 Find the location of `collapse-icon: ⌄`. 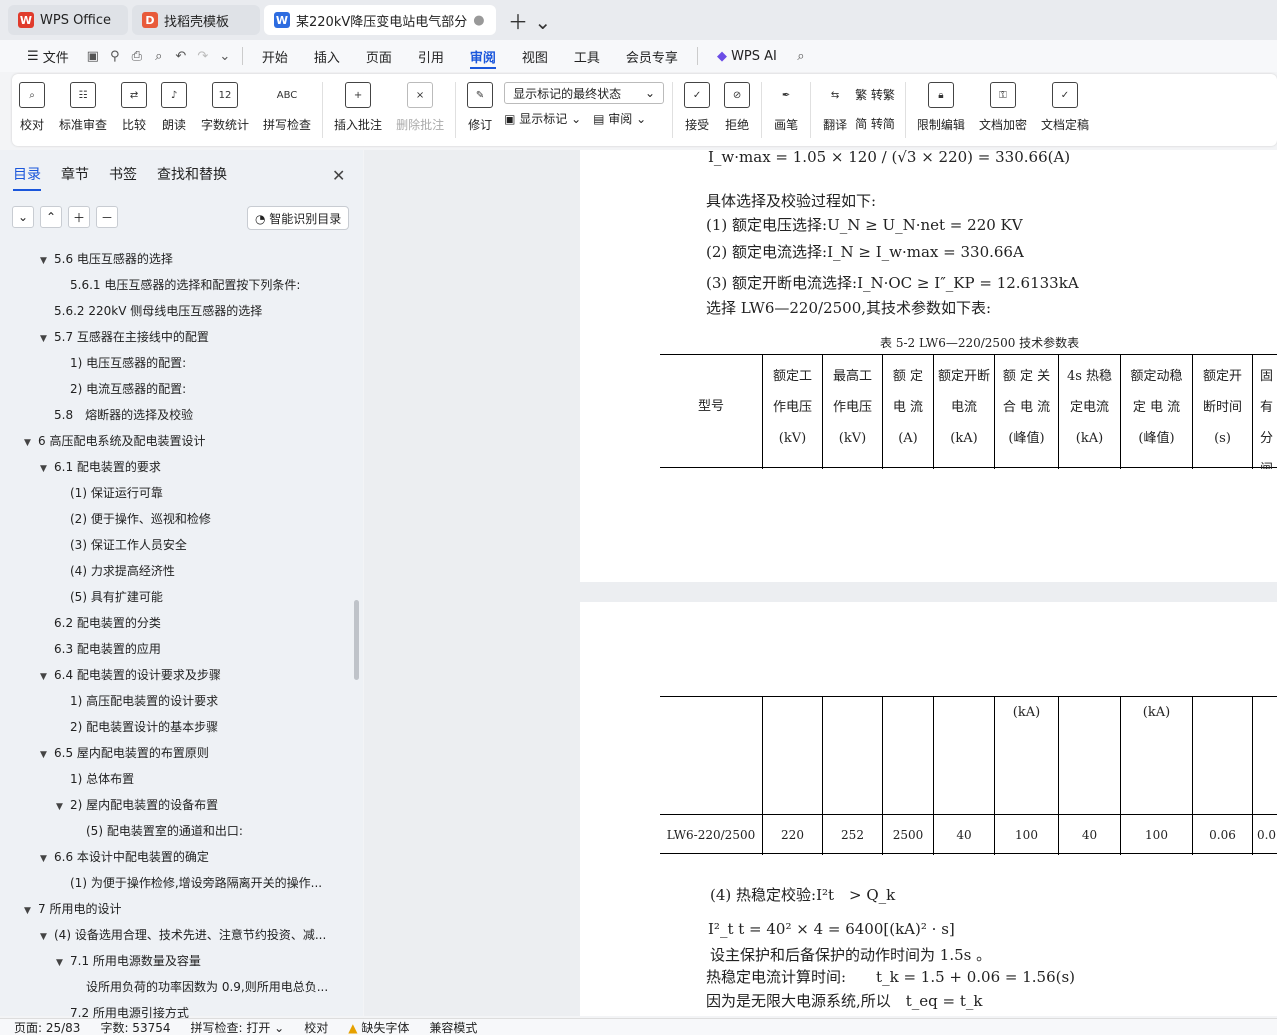

collapse-icon: ⌄ is located at coordinates (23, 217).